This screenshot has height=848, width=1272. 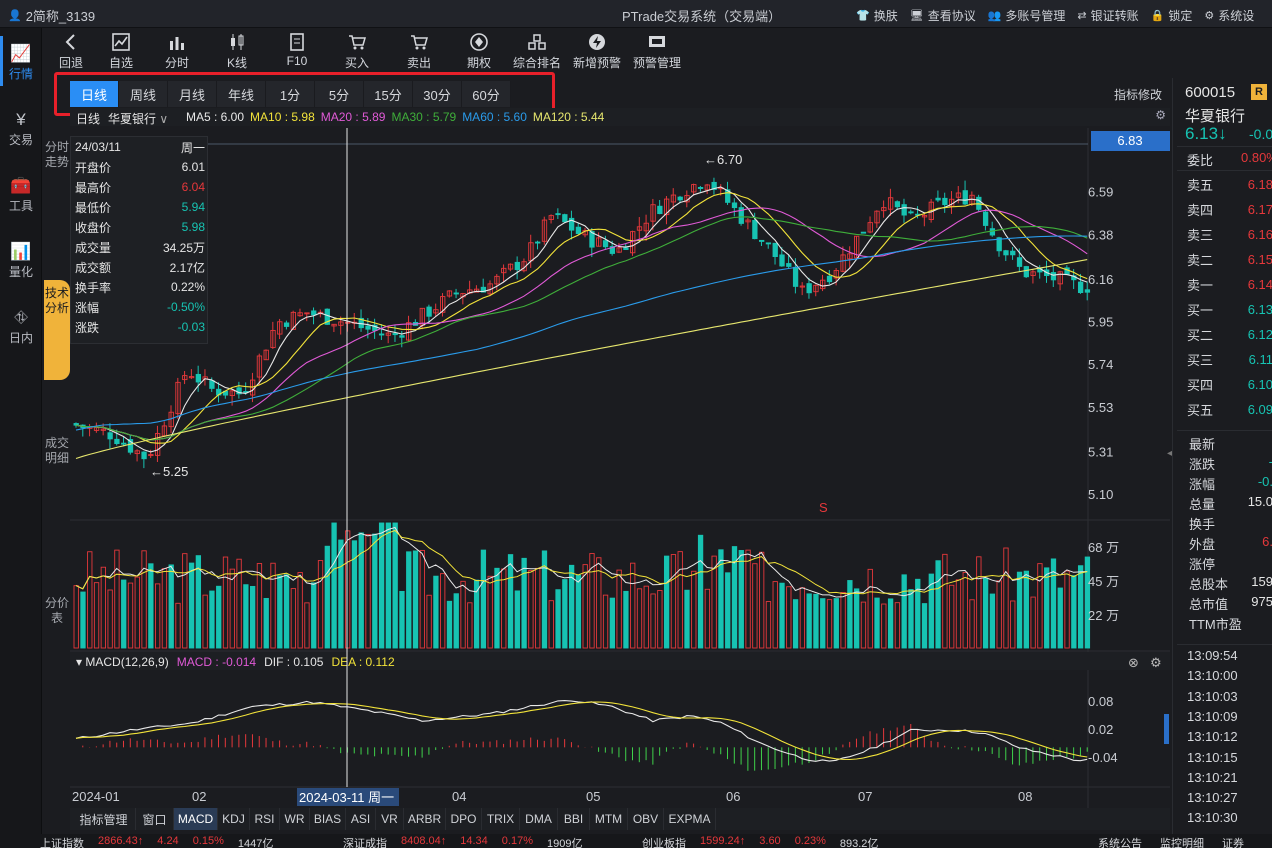 I want to click on nav-1: ¥ 交易, so click(x=21, y=128).